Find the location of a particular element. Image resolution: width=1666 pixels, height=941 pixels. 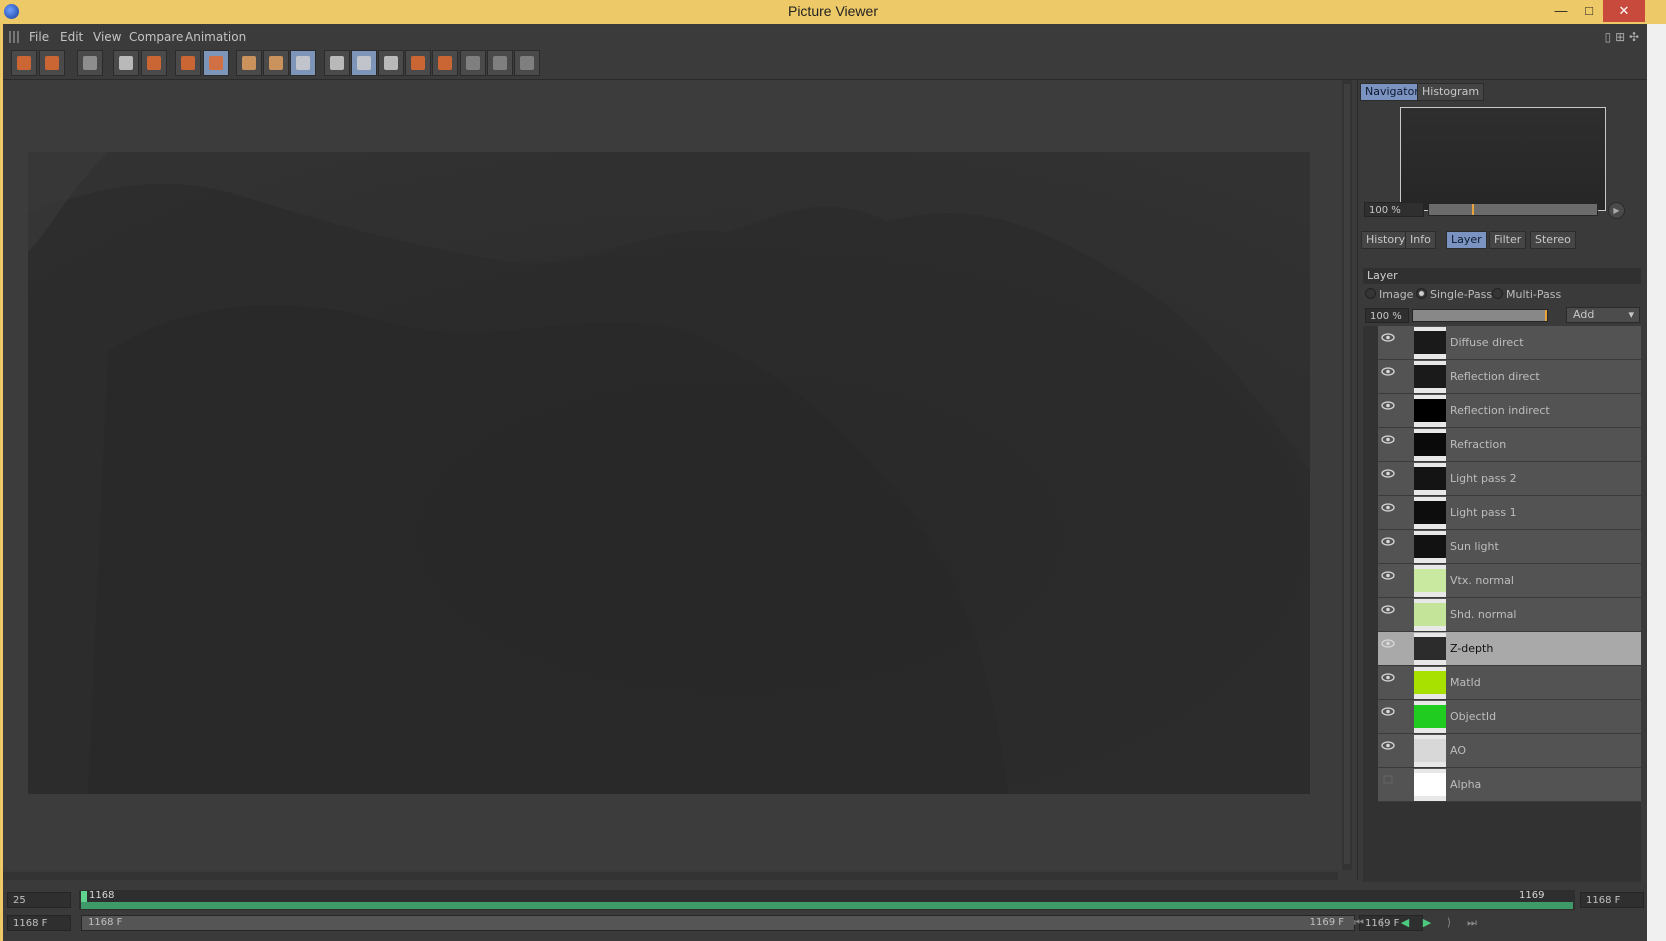

tab-info: Info is located at coordinates (1420, 240).